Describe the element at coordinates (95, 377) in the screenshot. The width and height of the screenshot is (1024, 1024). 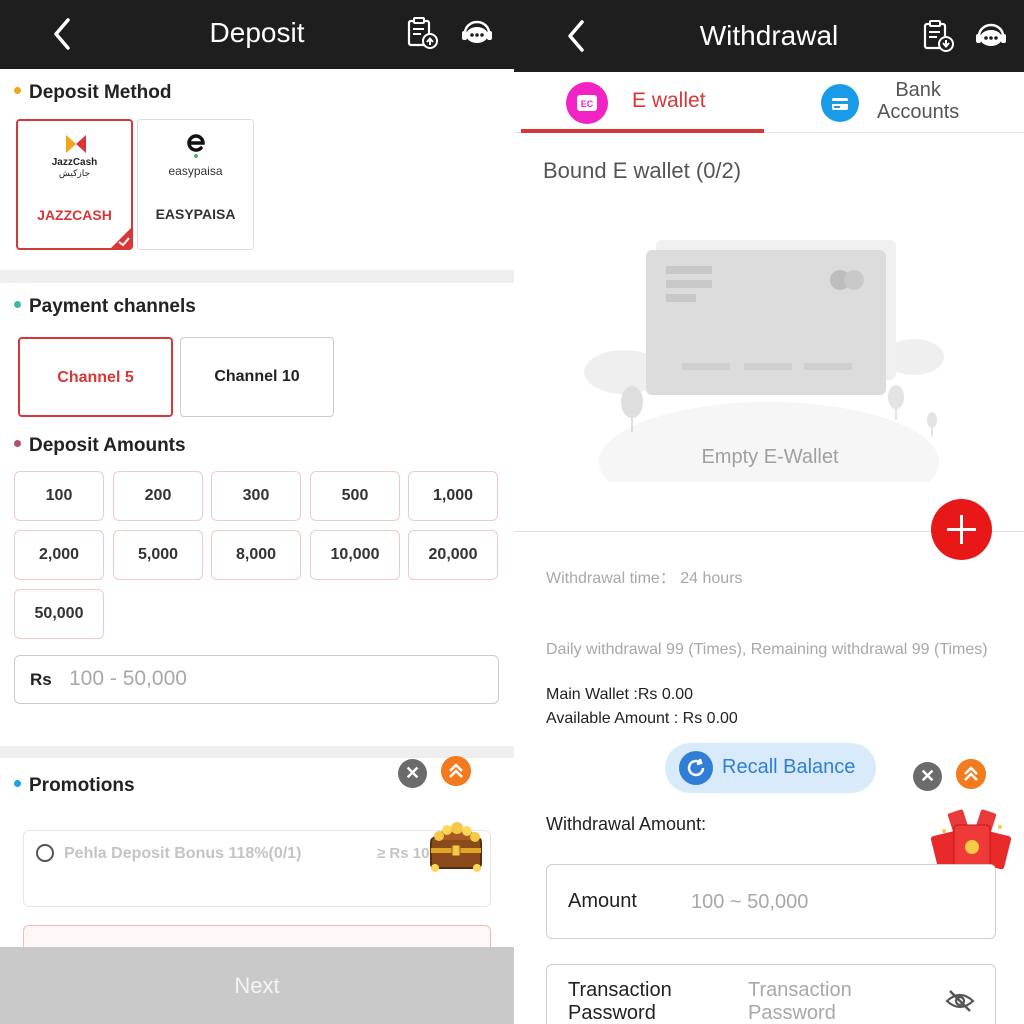
I see `channel-5-button: Channel 5` at that location.